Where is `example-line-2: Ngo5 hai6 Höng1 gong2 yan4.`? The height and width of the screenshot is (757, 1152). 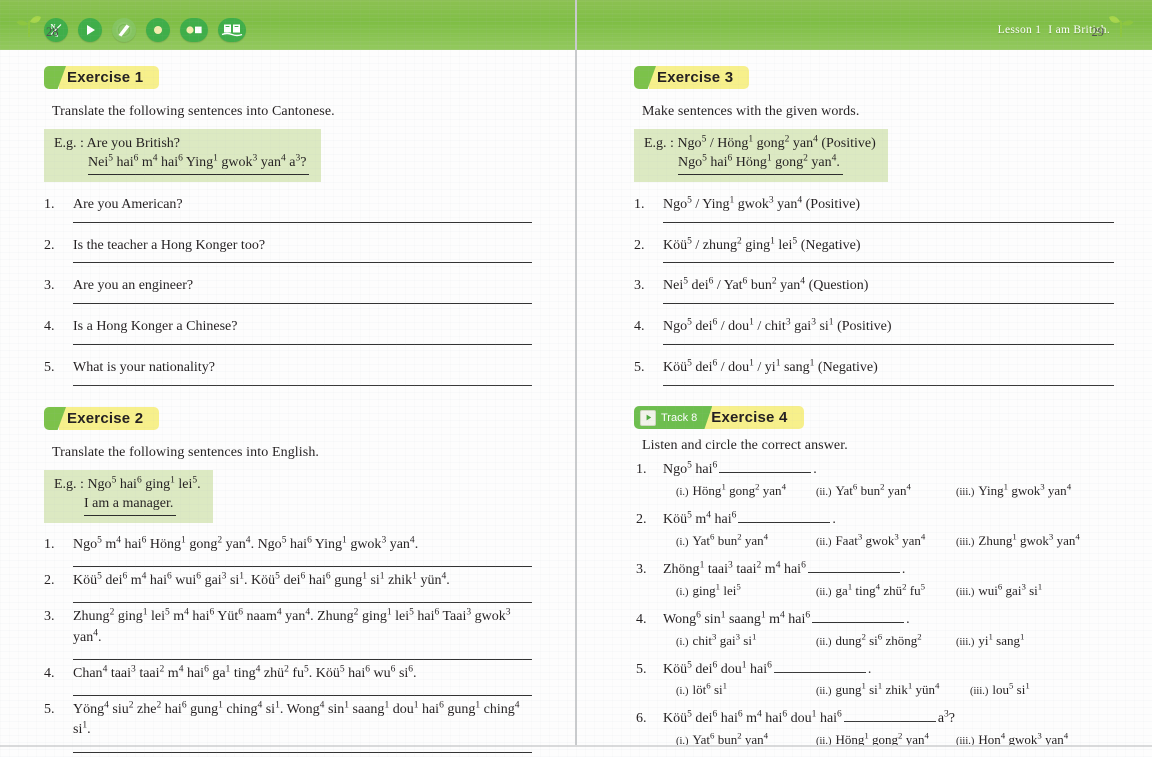 example-line-2: Ngo5 hai6 Höng1 gong2 yan4. is located at coordinates (760, 164).